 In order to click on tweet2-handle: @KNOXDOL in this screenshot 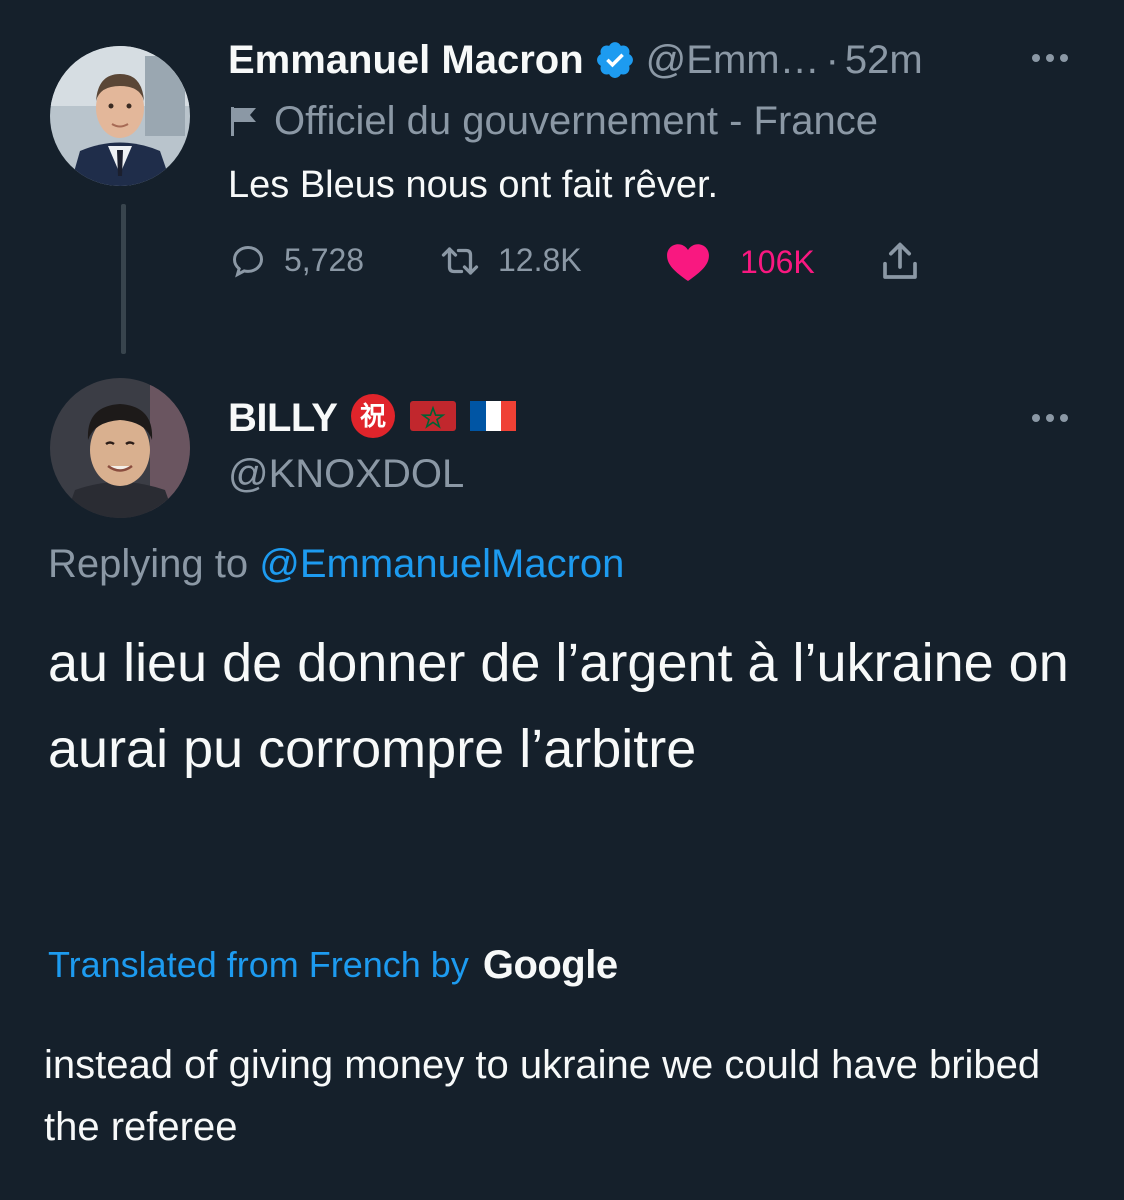, I will do `click(346, 474)`.